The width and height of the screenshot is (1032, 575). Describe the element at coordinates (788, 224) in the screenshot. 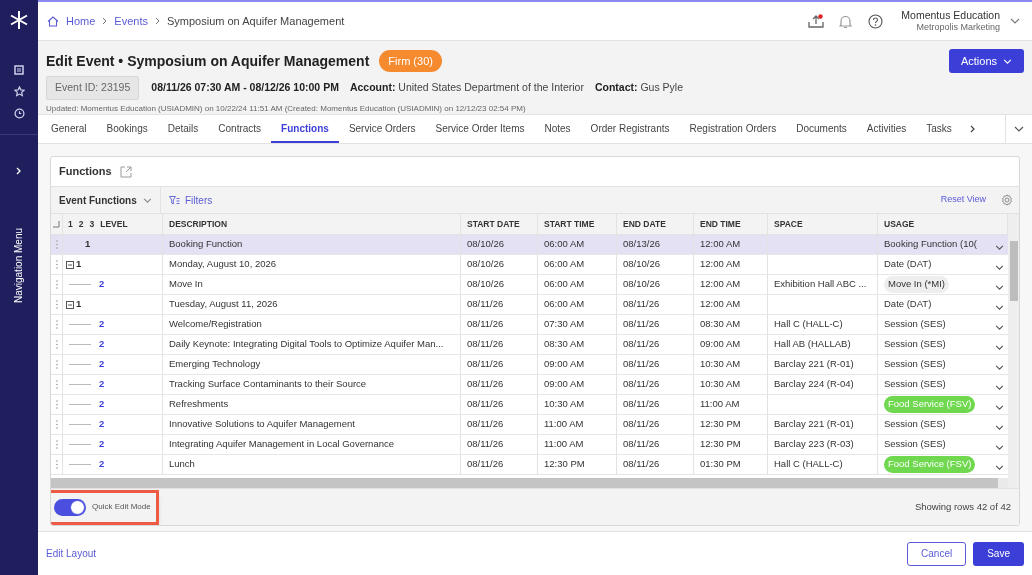

I see `column-header: SPACE` at that location.